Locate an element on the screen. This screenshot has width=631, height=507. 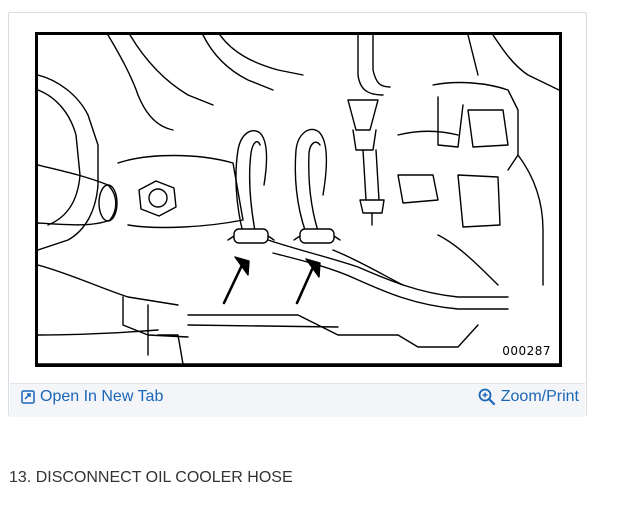
open-in-new-tab-icon is located at coordinates (28, 397).